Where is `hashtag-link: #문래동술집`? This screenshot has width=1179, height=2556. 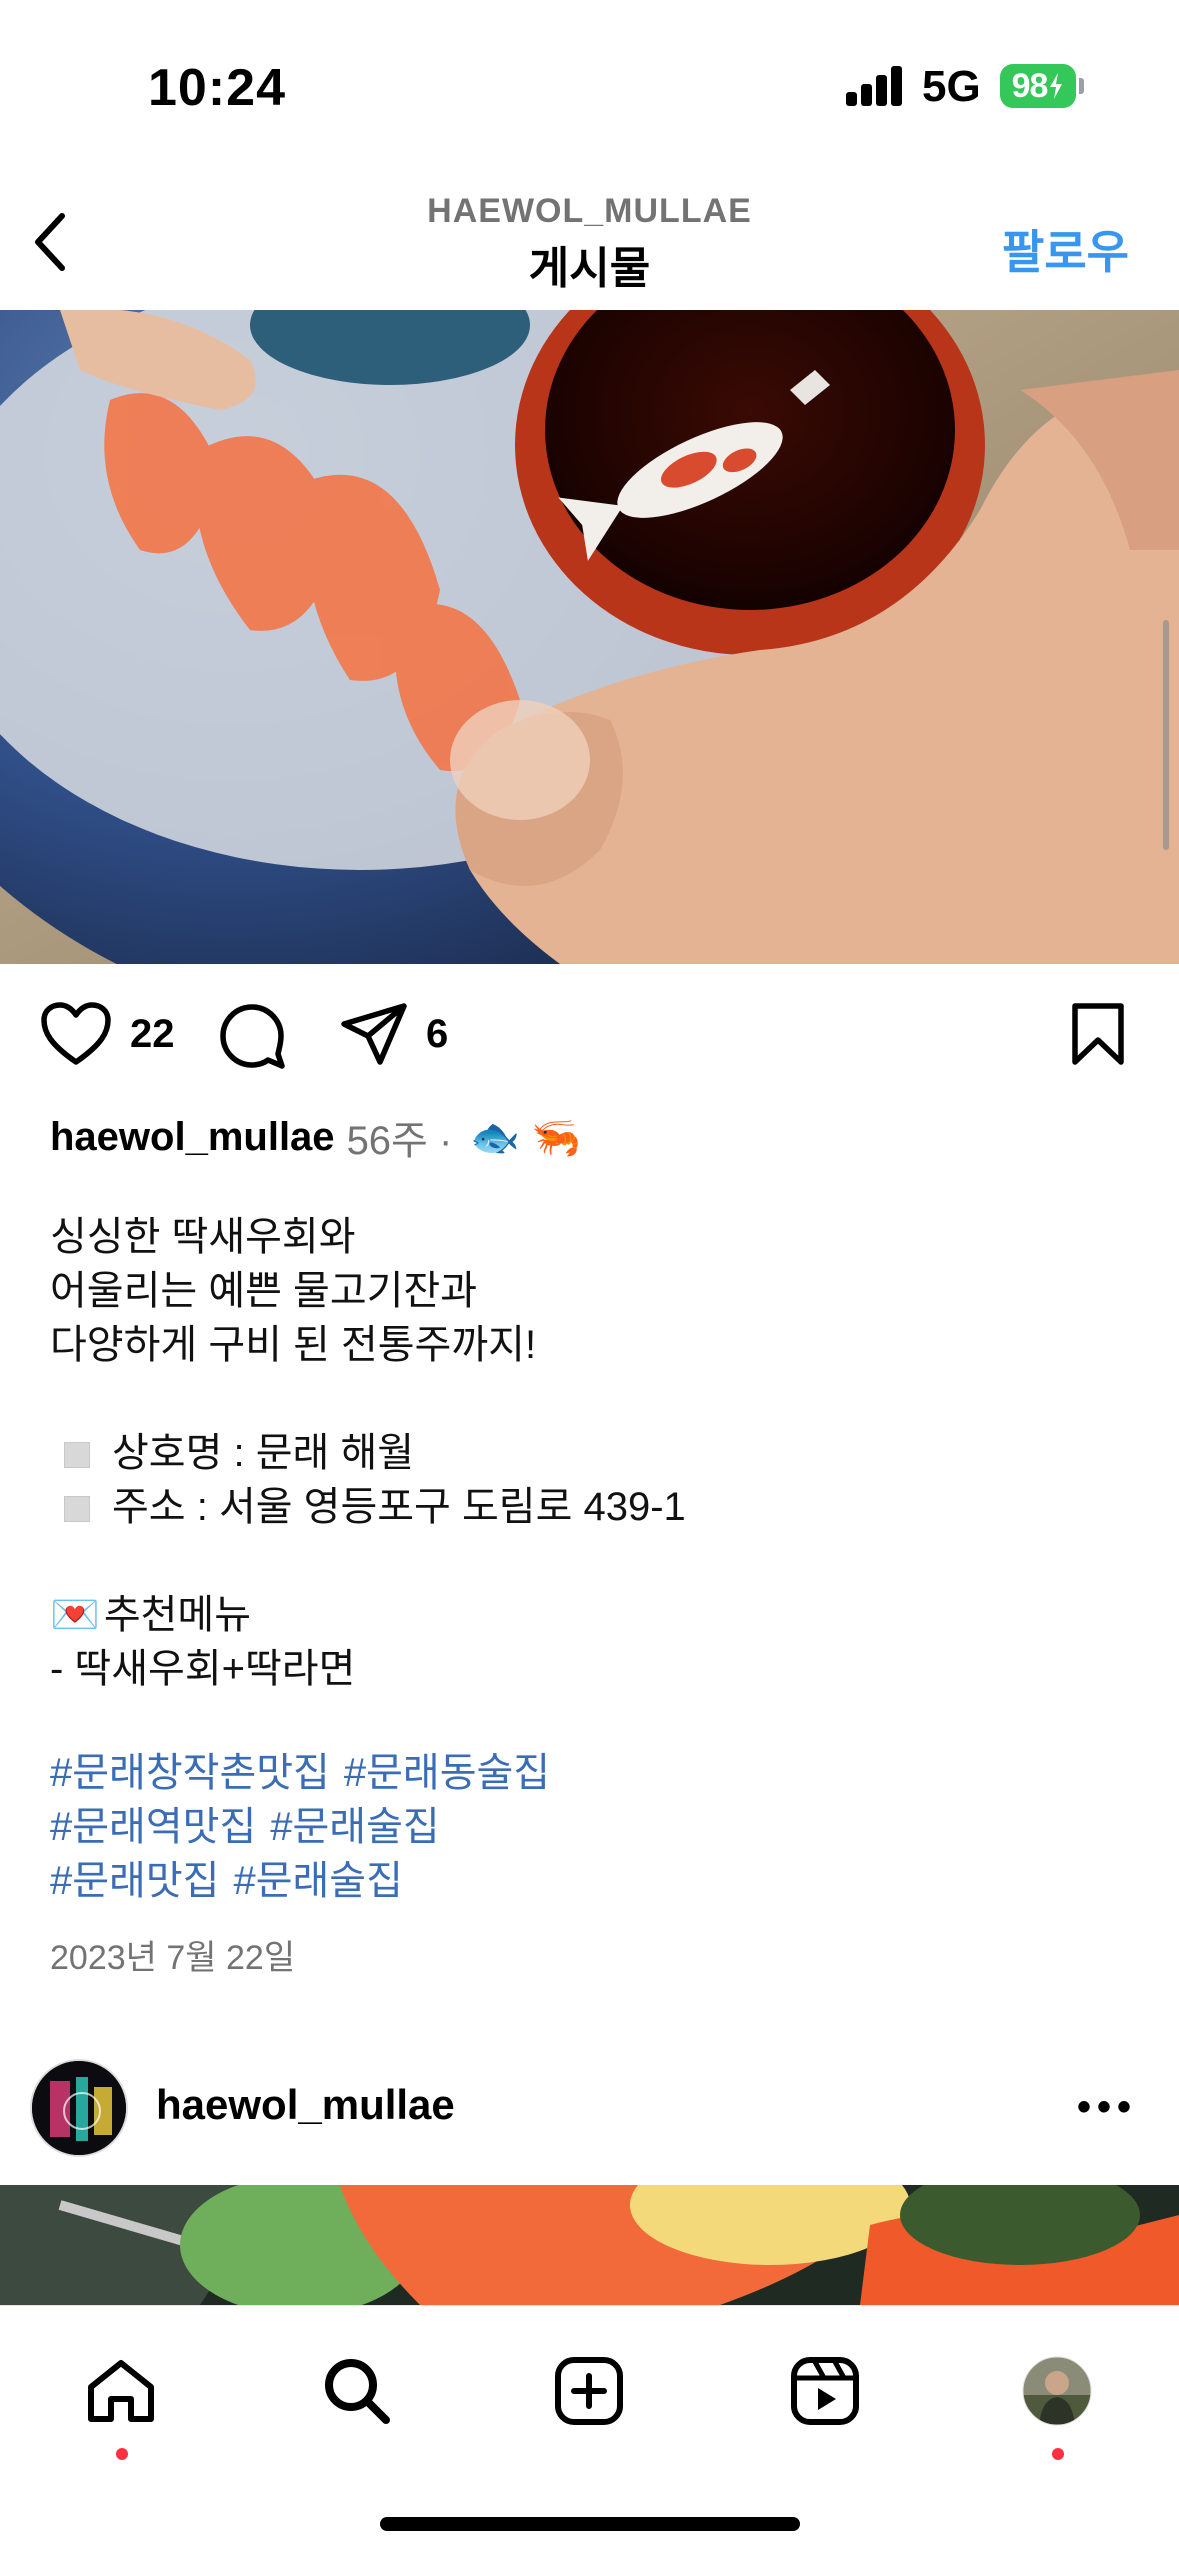 hashtag-link: #문래동술집 is located at coordinates (447, 1773).